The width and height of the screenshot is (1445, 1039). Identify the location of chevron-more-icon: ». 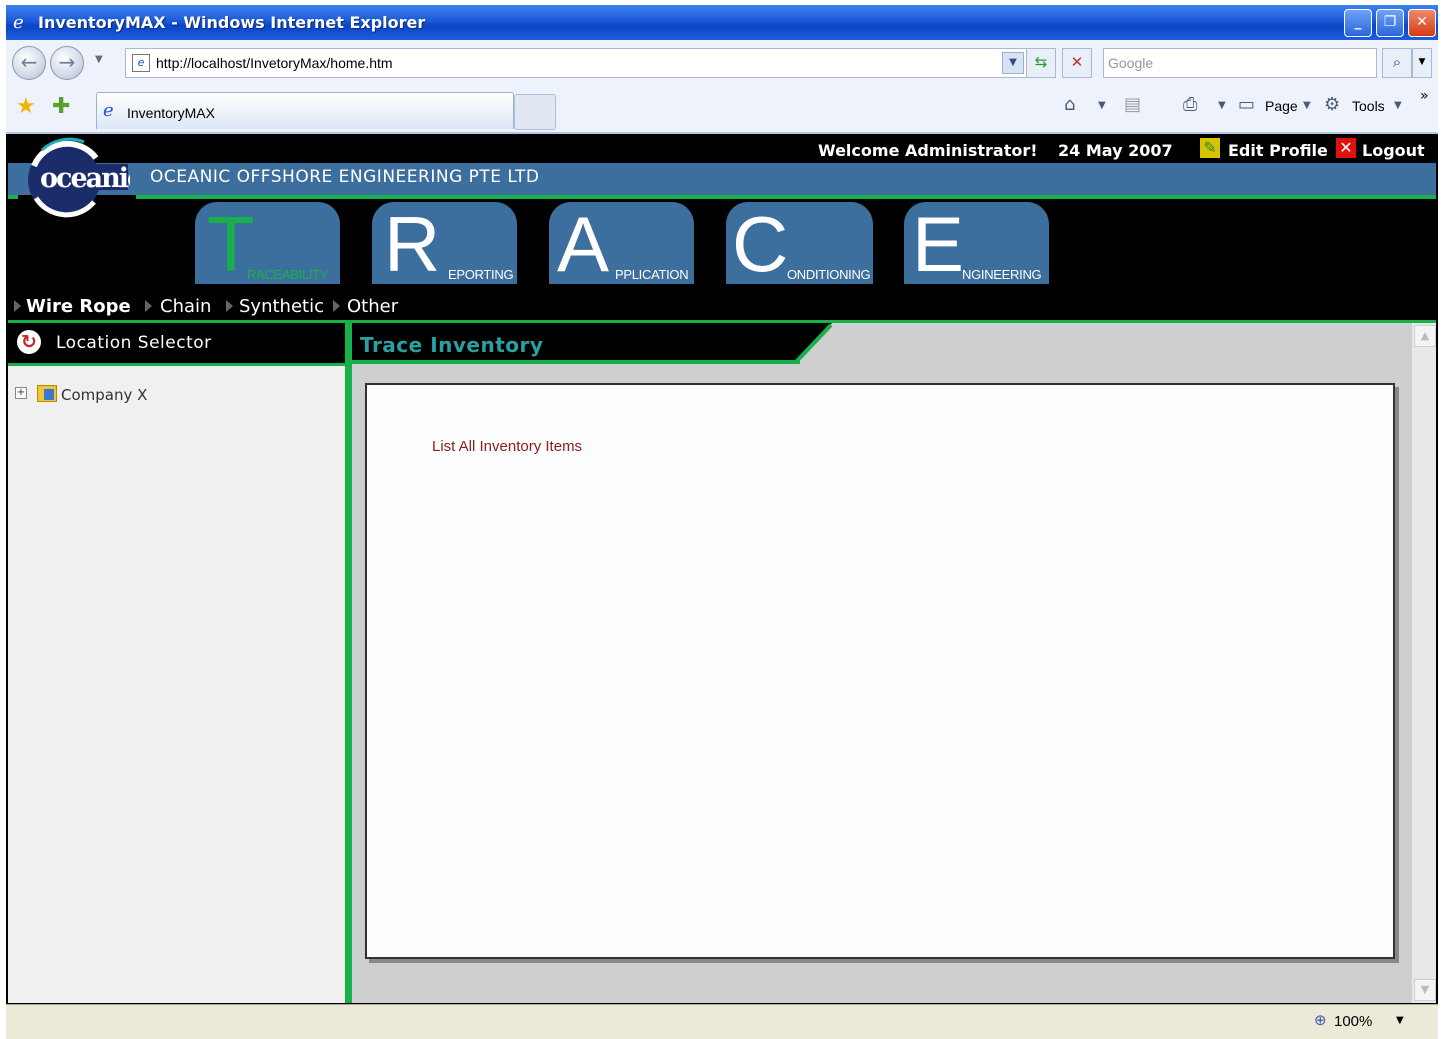
(1424, 96).